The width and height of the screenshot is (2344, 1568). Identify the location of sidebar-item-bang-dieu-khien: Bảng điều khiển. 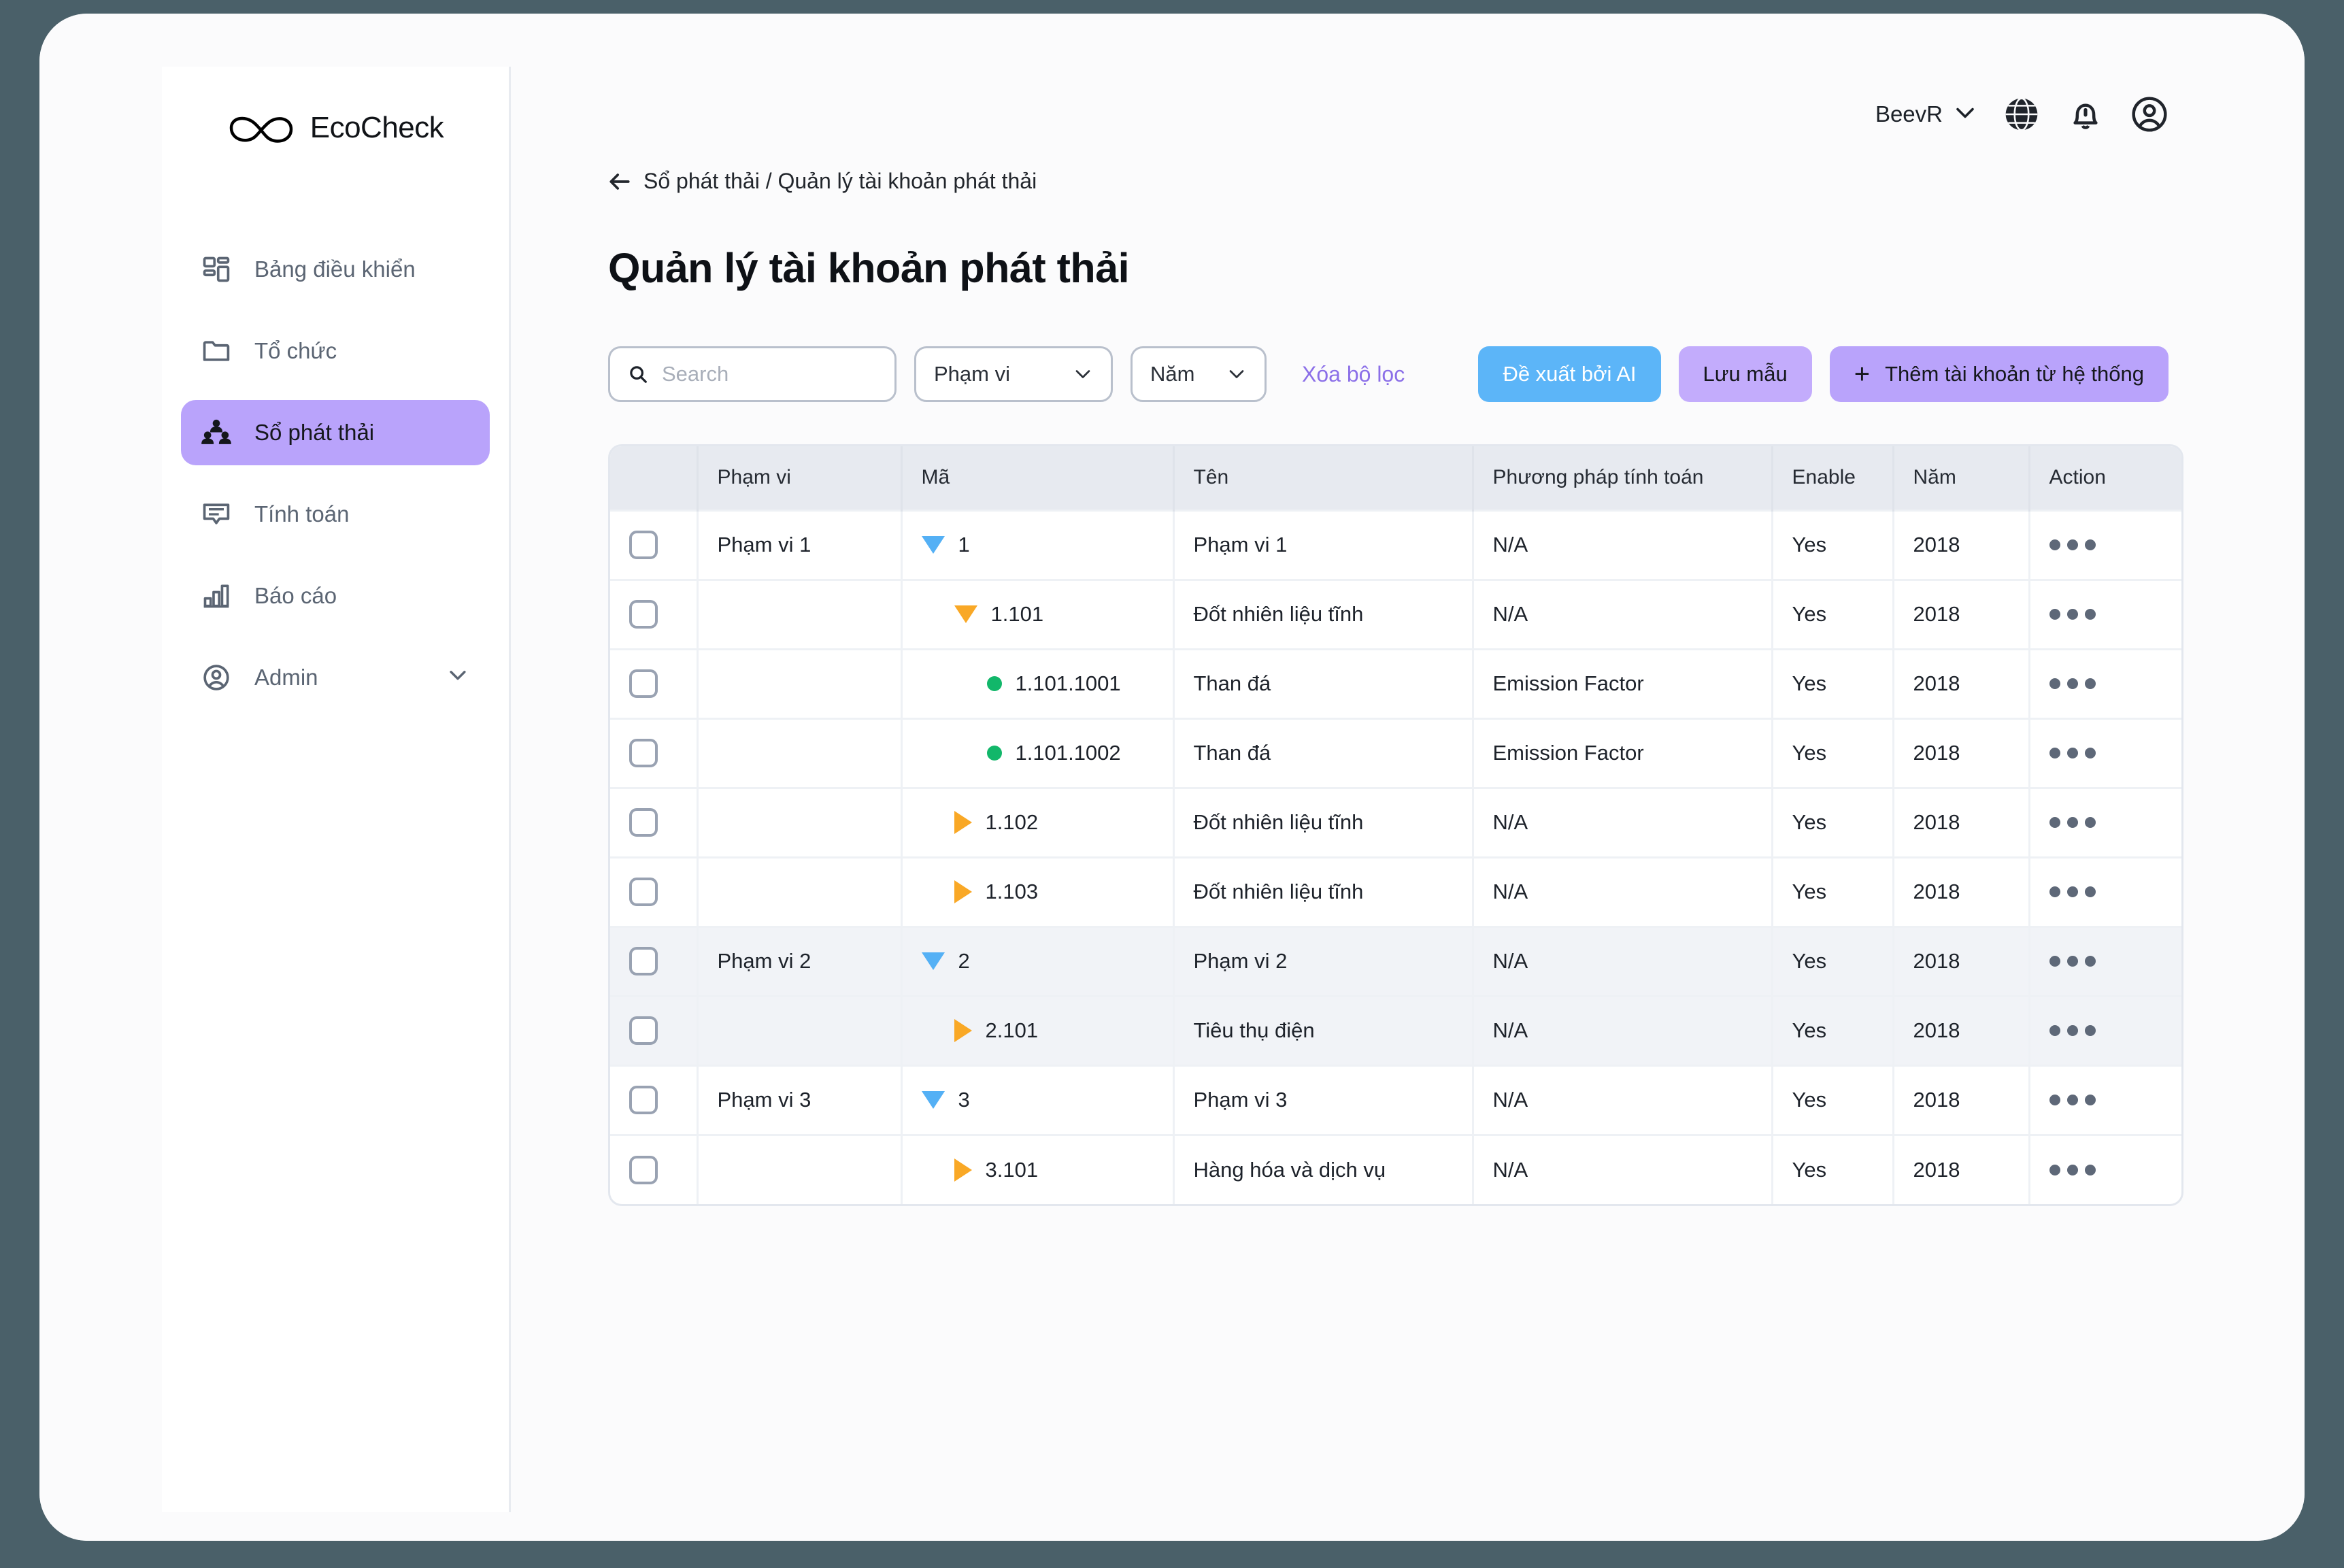
(336, 269).